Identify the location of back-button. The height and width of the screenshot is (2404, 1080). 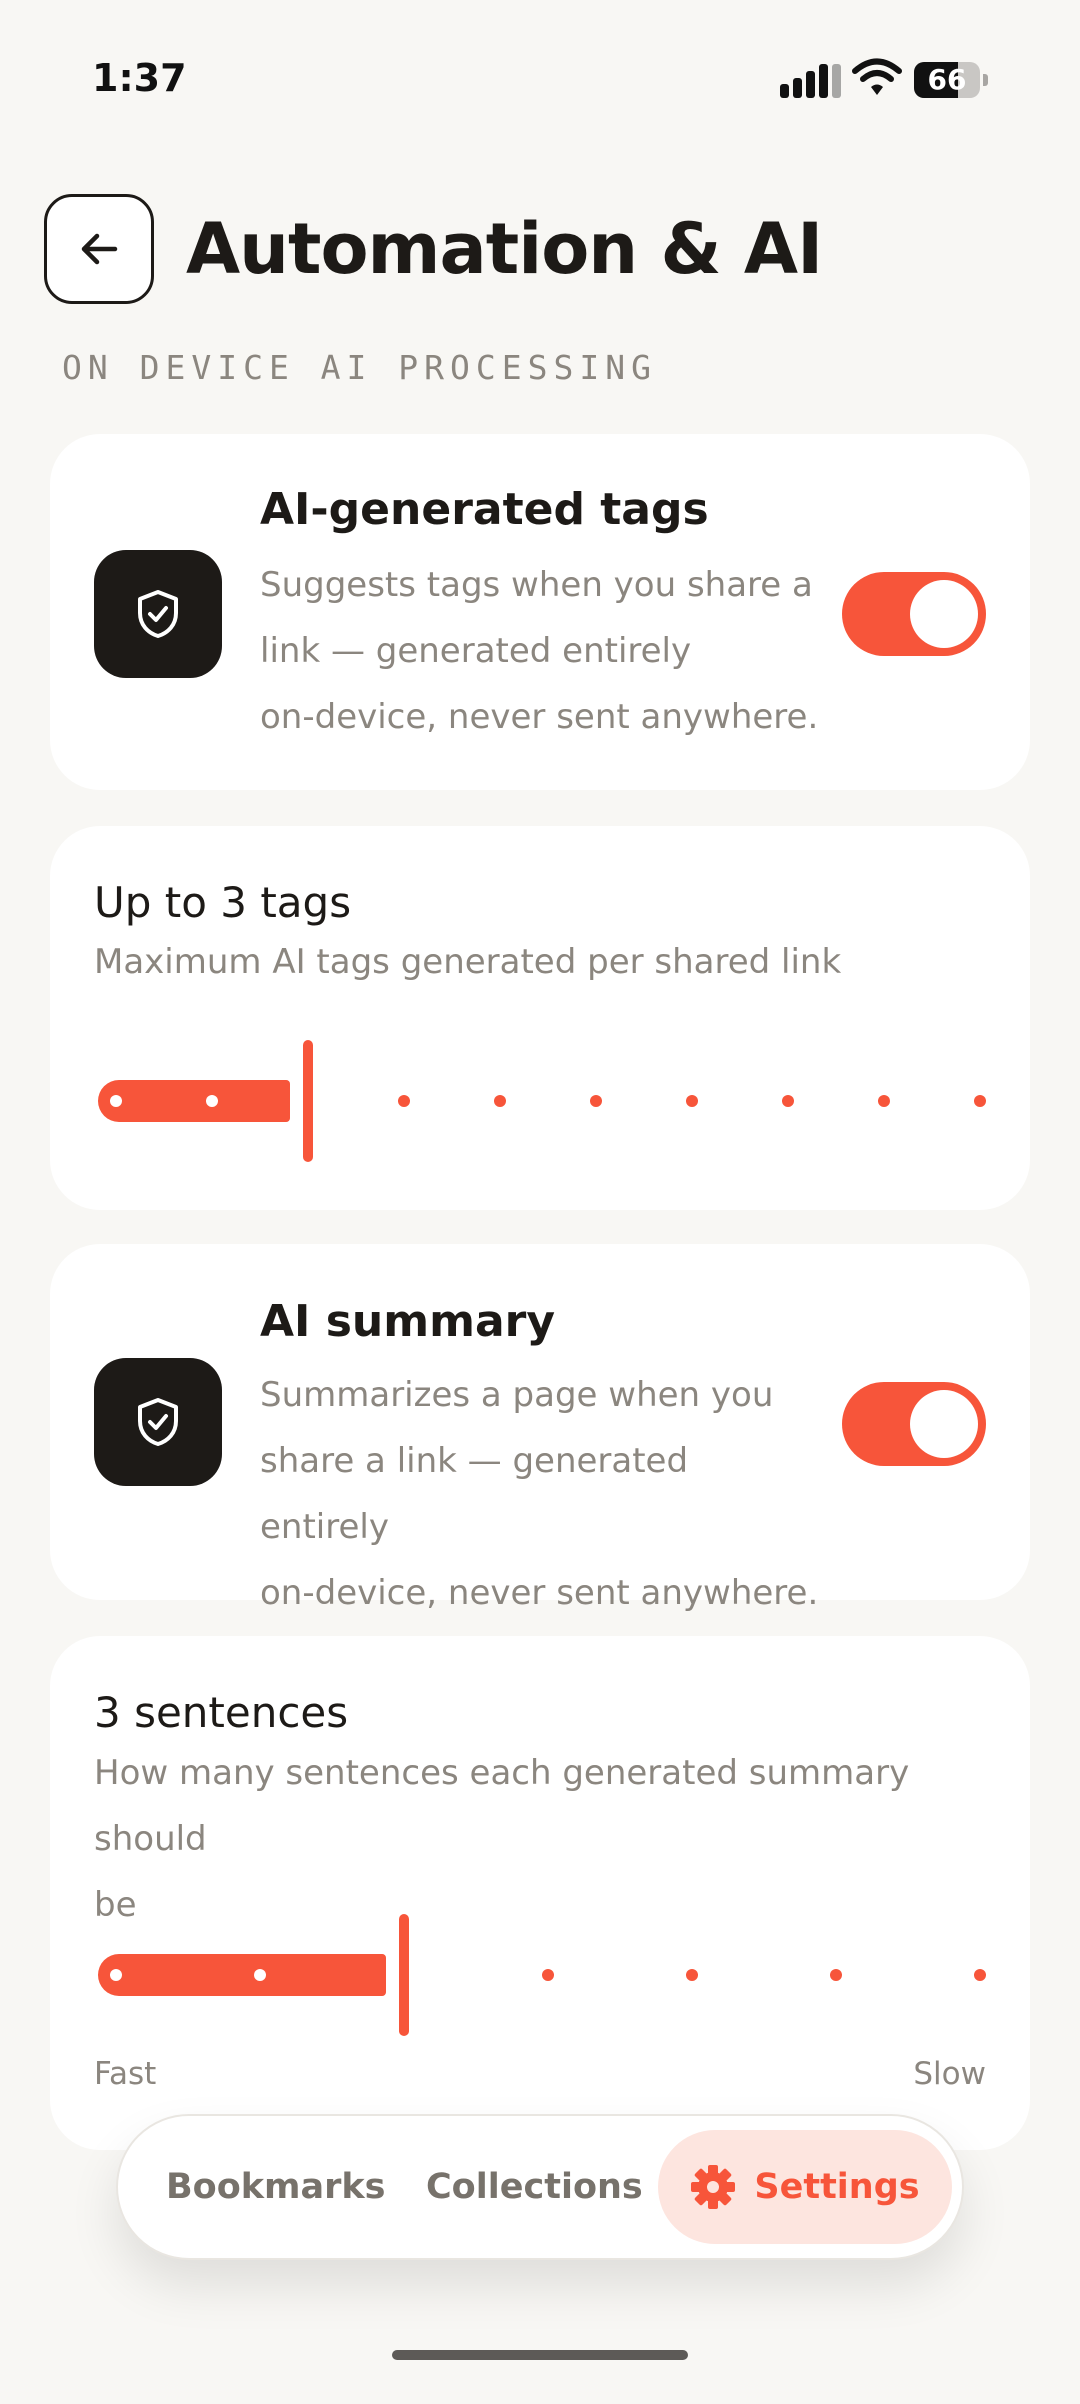
(99, 249).